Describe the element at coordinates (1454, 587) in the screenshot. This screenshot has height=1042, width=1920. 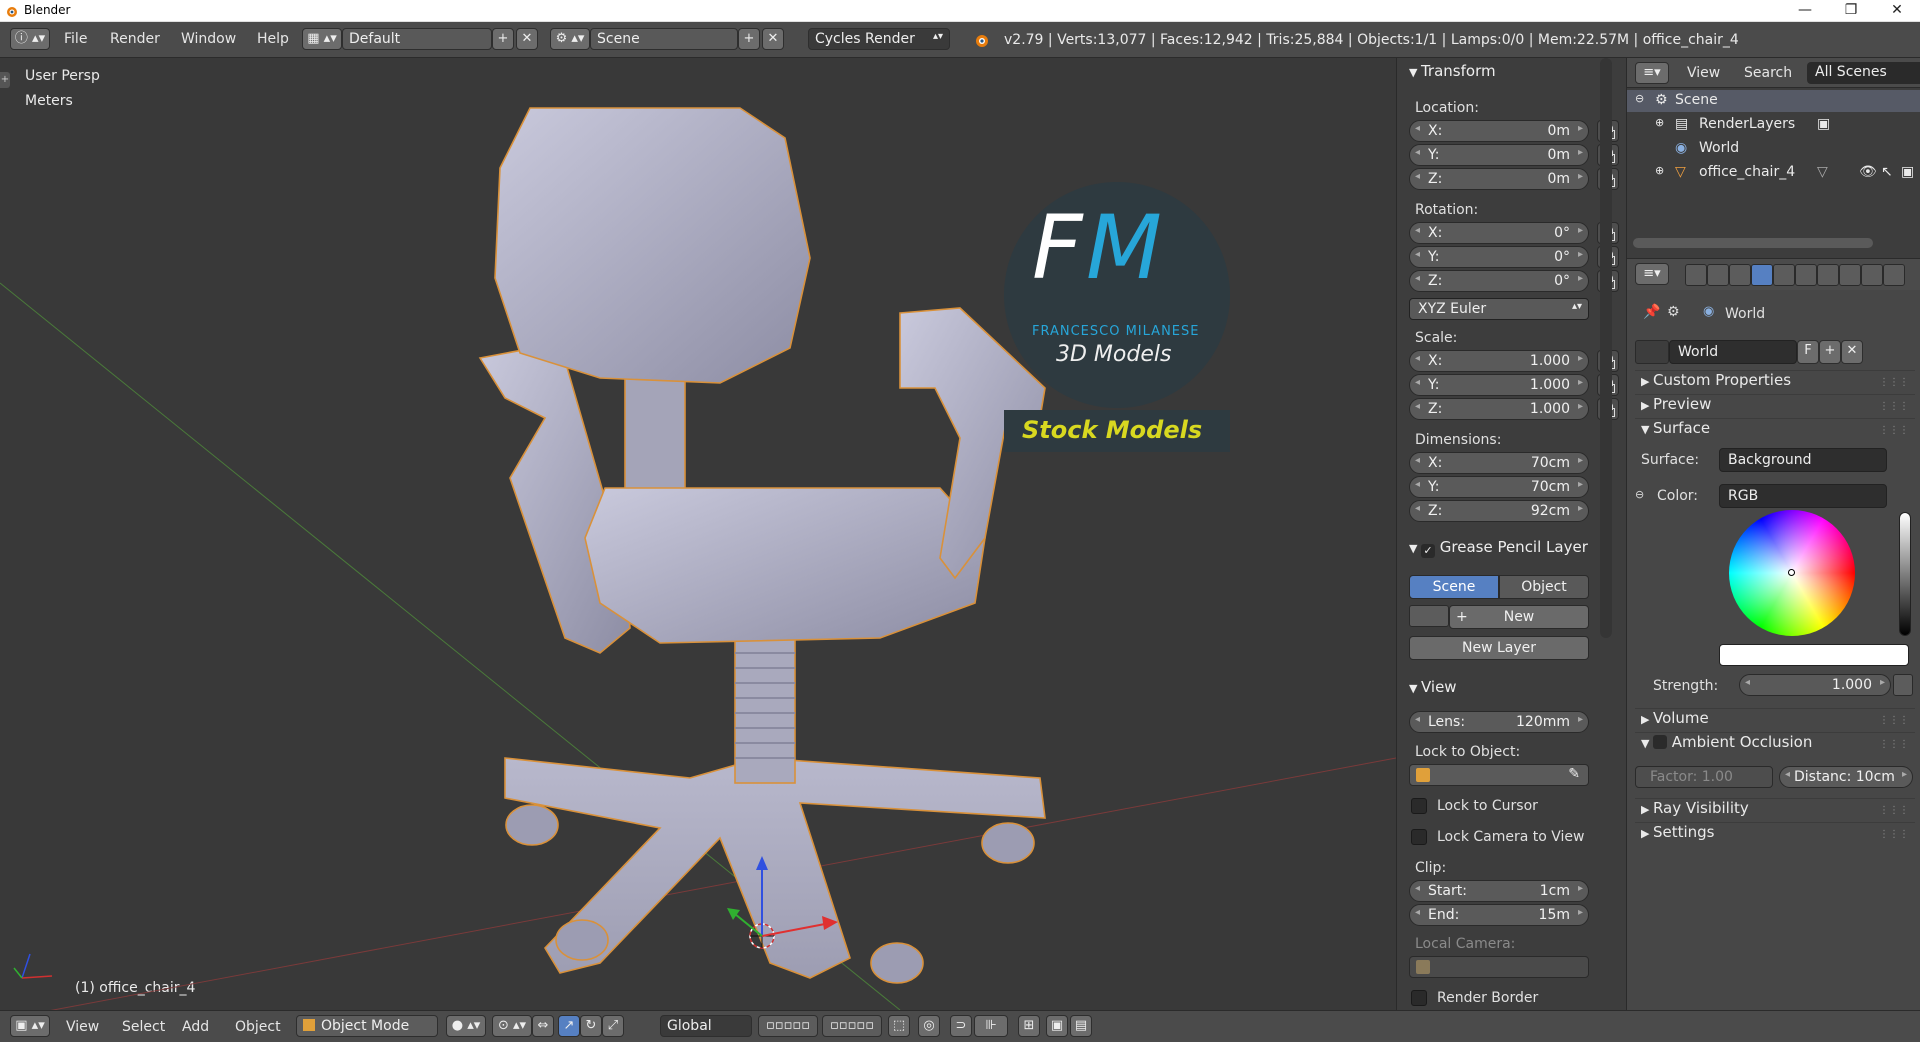
I see `grease-tab-scene: Scene` at that location.